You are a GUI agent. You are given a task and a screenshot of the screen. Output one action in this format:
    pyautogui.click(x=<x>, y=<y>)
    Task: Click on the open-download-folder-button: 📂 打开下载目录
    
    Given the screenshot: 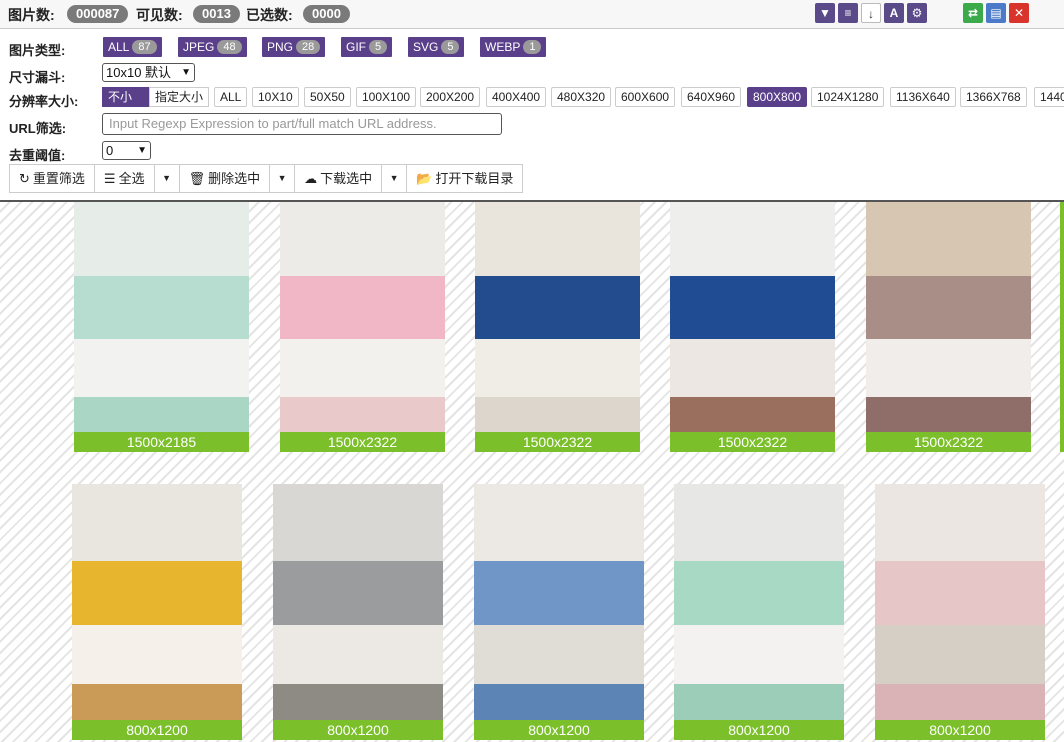 What is the action you would take?
    pyautogui.click(x=465, y=178)
    